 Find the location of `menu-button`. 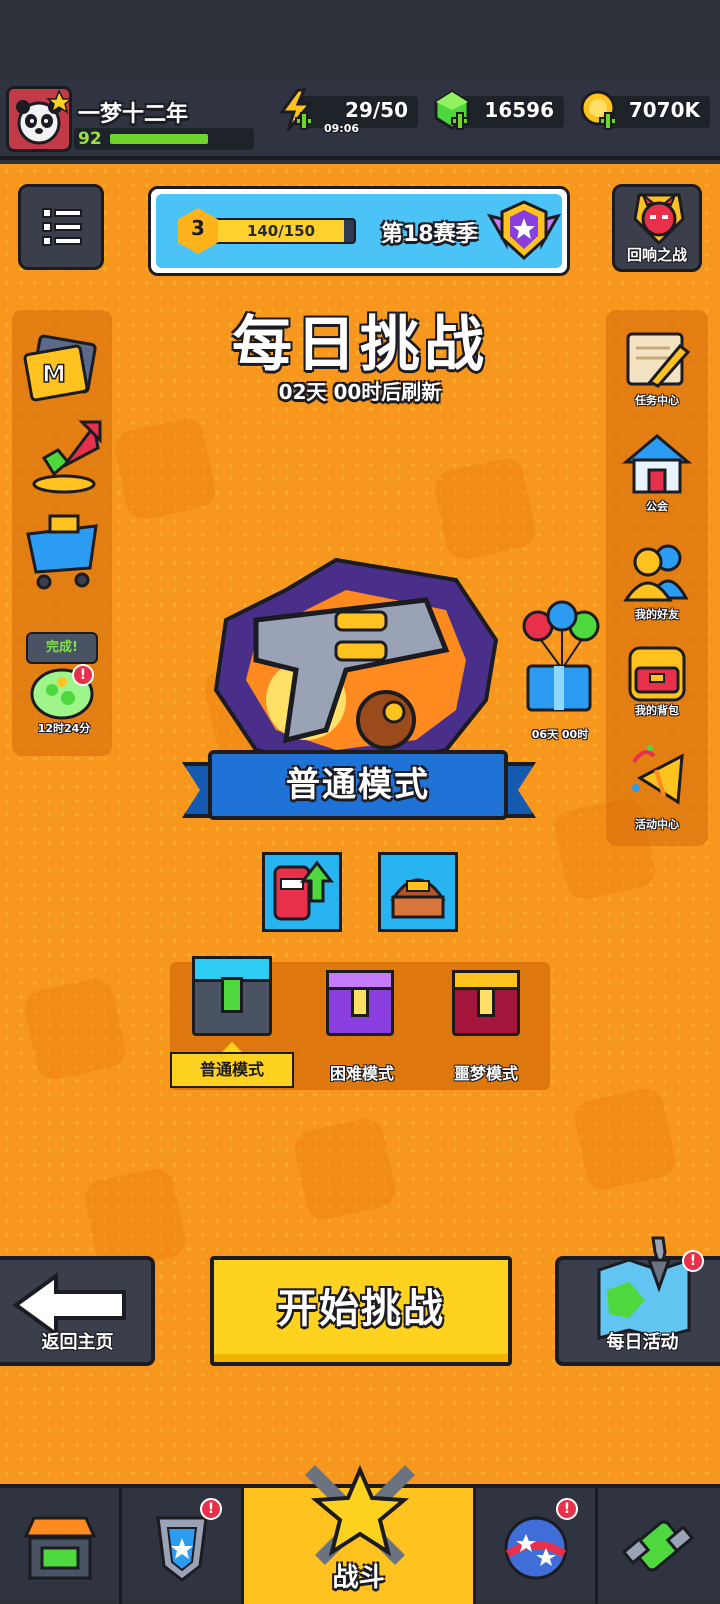

menu-button is located at coordinates (61, 227).